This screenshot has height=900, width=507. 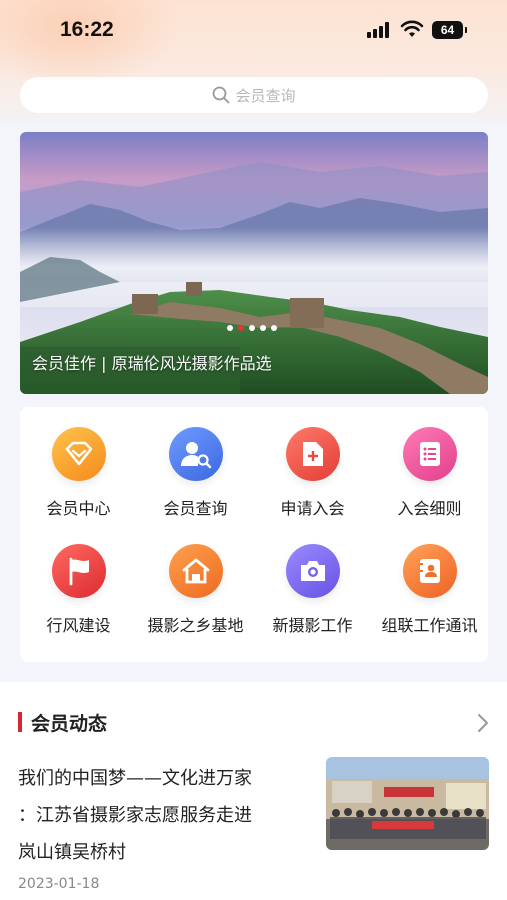 What do you see at coordinates (195, 625) in the screenshot?
I see `menu-item-label: 摄影之乡基地` at bounding box center [195, 625].